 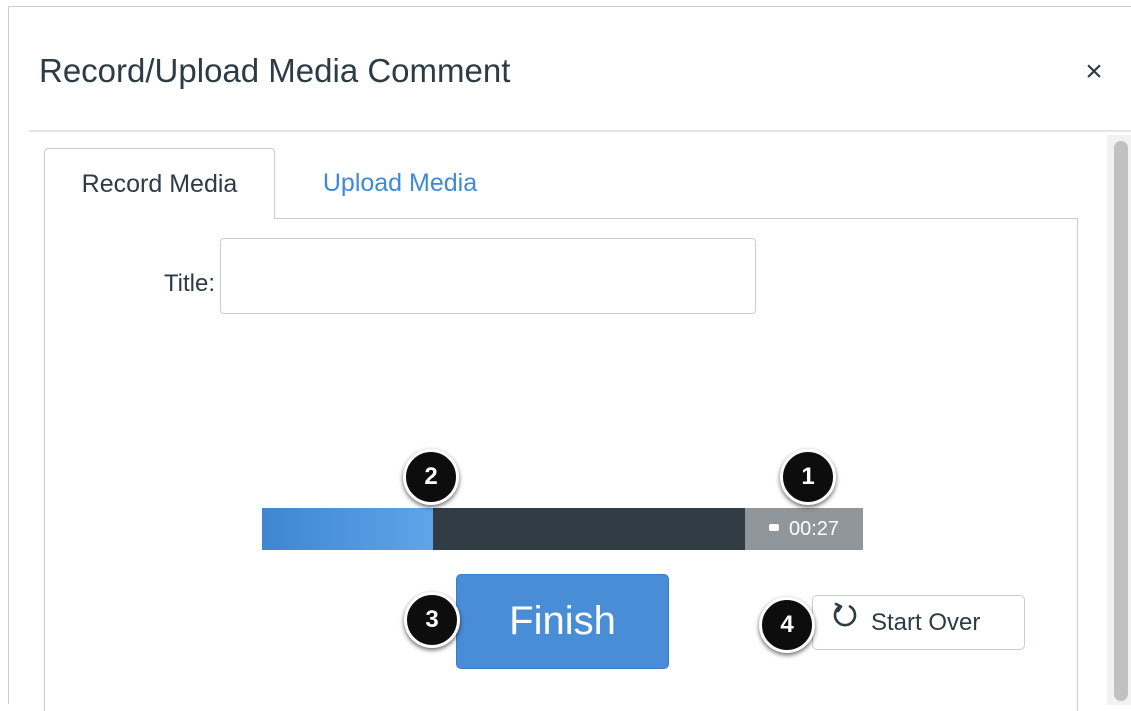 What do you see at coordinates (808, 477) in the screenshot?
I see `callout-badge-1: 1` at bounding box center [808, 477].